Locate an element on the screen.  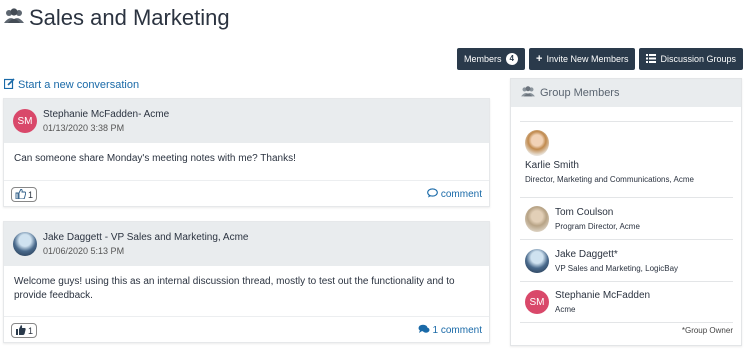
post-footer: 1 comment is located at coordinates (246, 194).